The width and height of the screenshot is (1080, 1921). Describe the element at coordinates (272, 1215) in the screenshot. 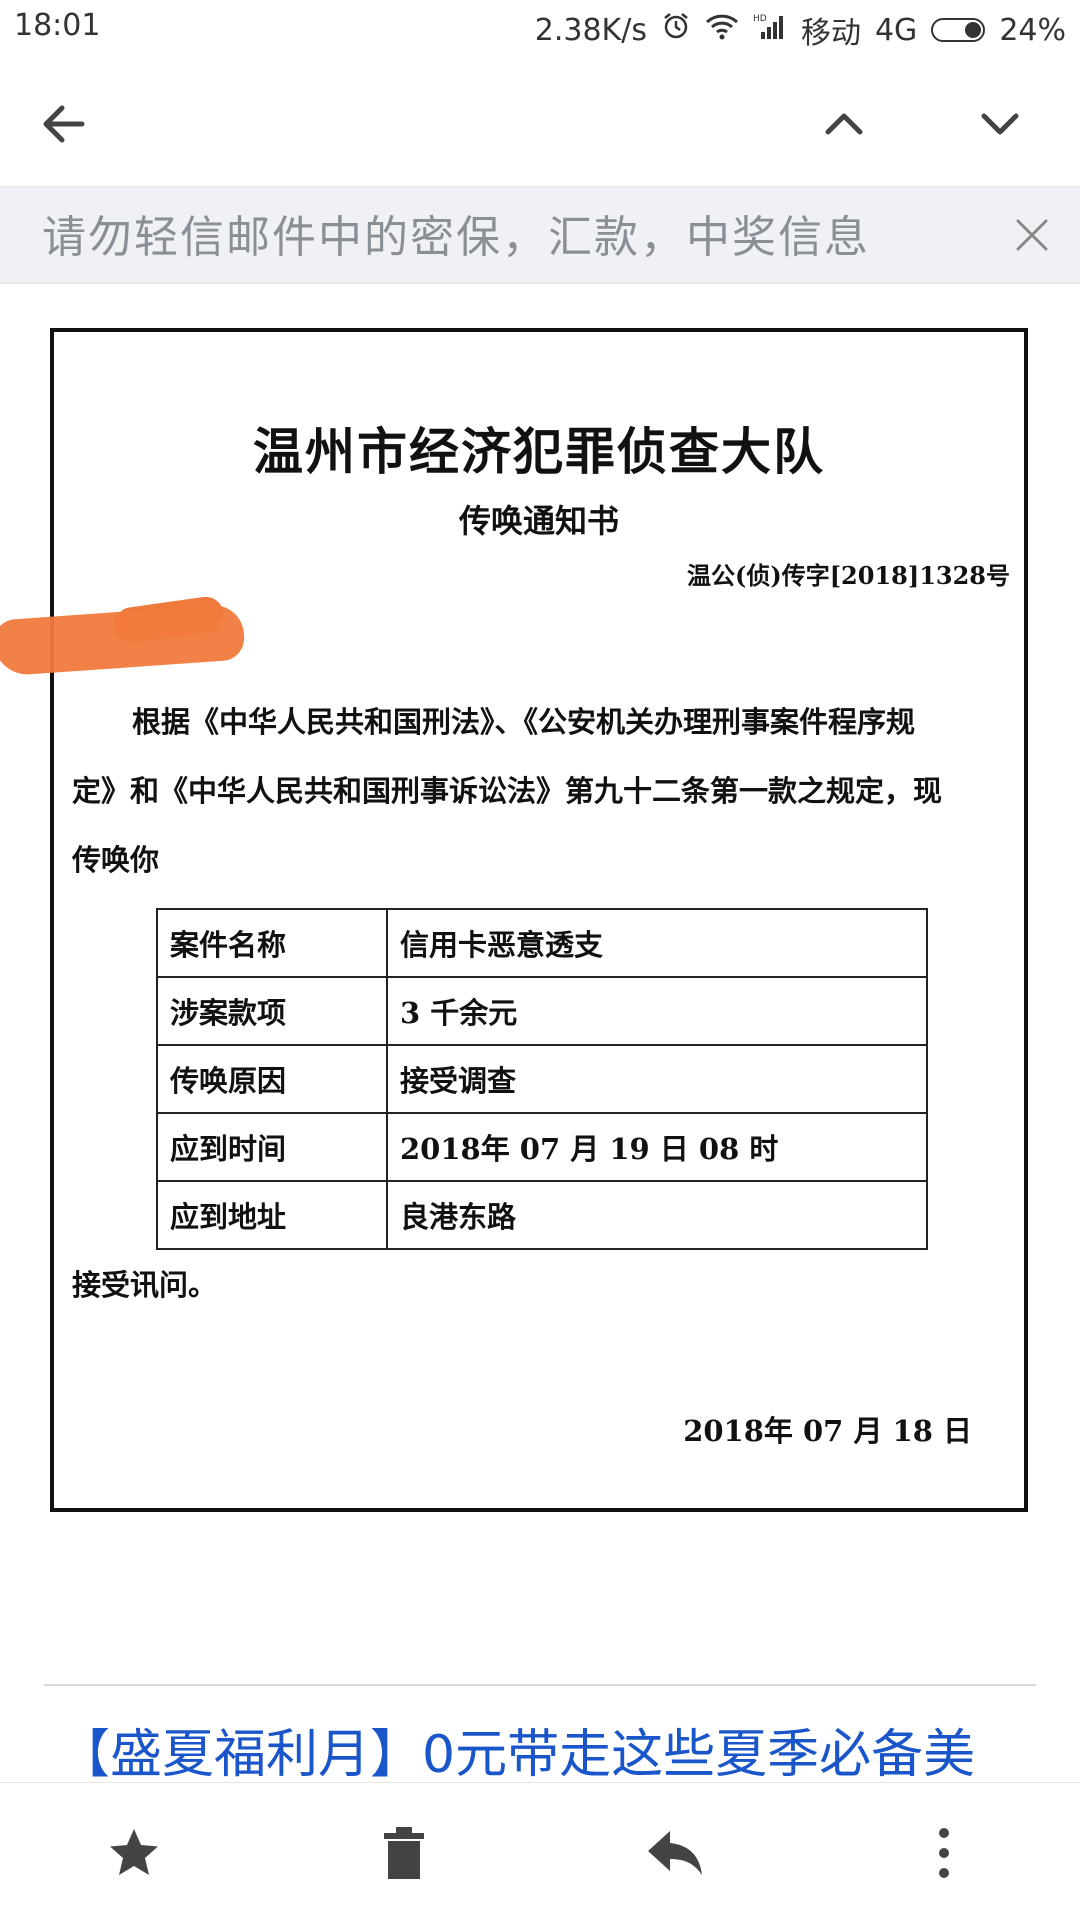

I see `table-key: 应到地址` at that location.